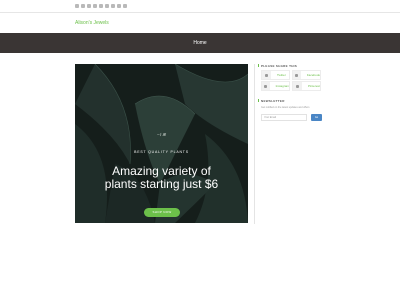 This screenshot has height=300, width=400. I want to click on site-title: Alison's Jewels, so click(92, 23).